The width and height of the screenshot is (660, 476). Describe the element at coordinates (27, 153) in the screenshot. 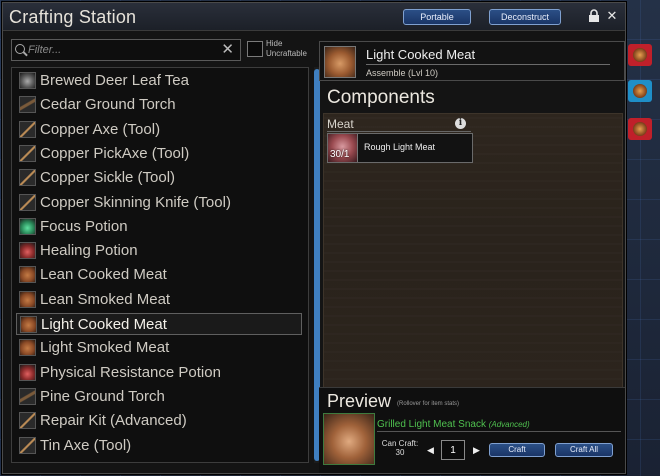

I see `pickaxe-icon` at that location.